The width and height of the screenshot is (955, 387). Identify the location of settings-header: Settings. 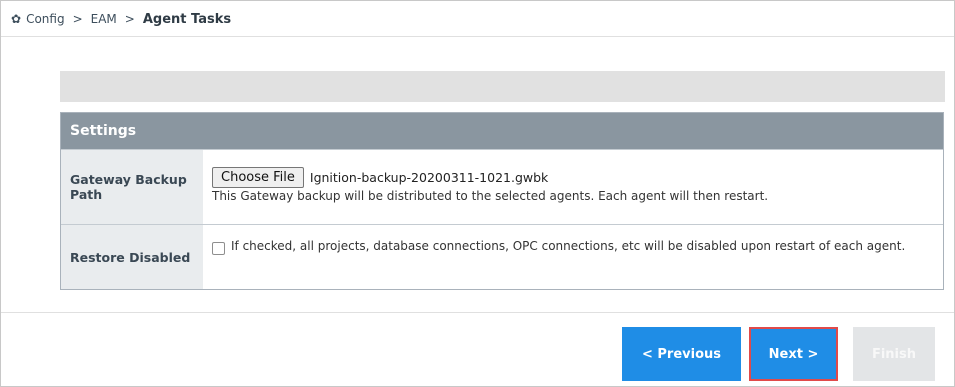
(502, 131).